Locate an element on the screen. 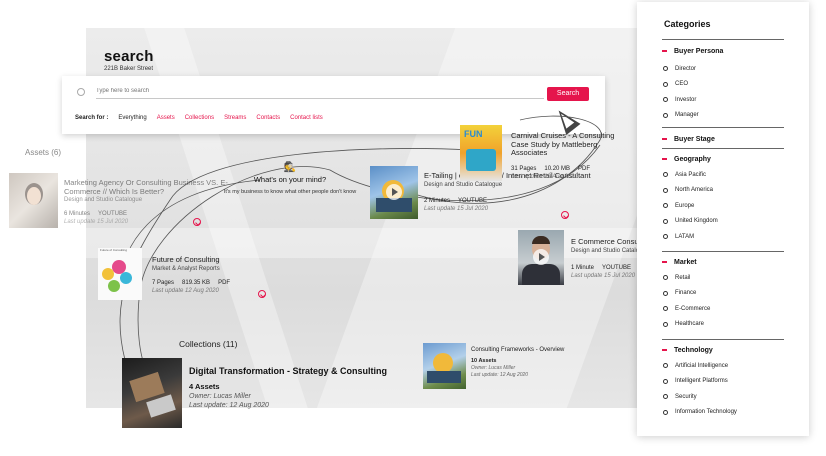  asset-thumbnail: FUN is located at coordinates (481, 153).